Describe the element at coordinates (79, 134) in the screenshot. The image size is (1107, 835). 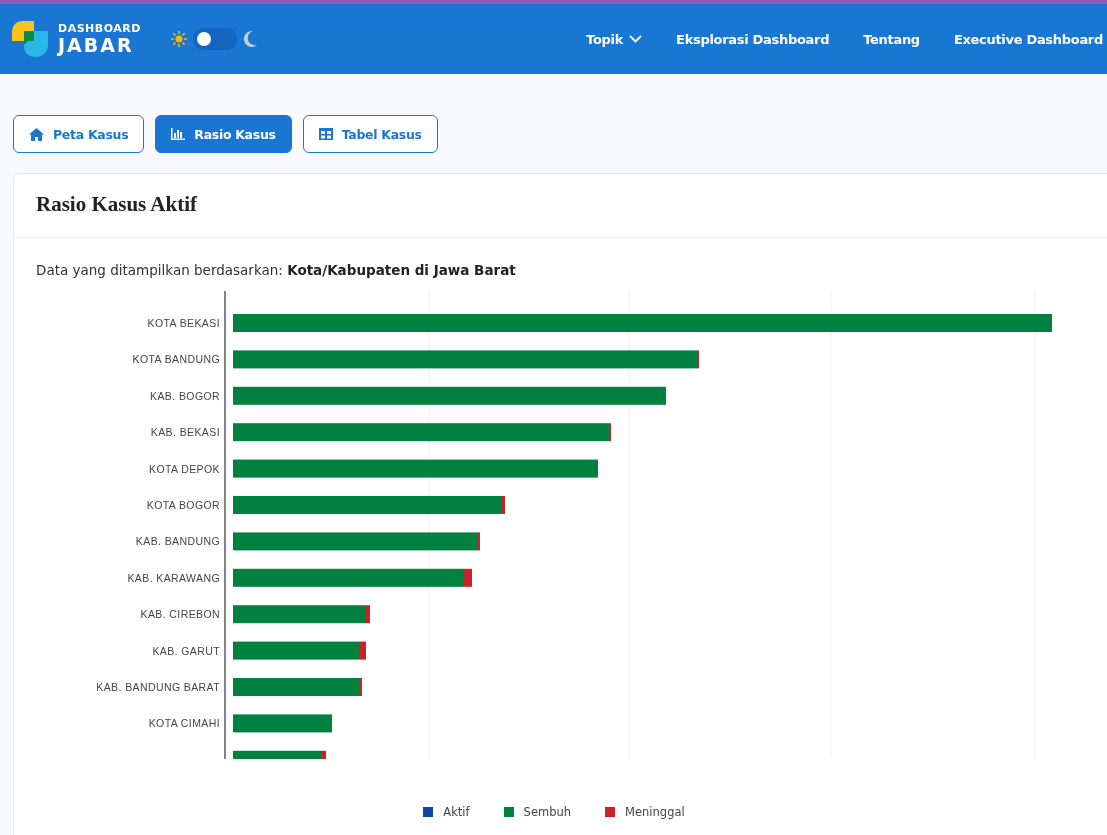
I see `tab: Peta Kasus` at that location.